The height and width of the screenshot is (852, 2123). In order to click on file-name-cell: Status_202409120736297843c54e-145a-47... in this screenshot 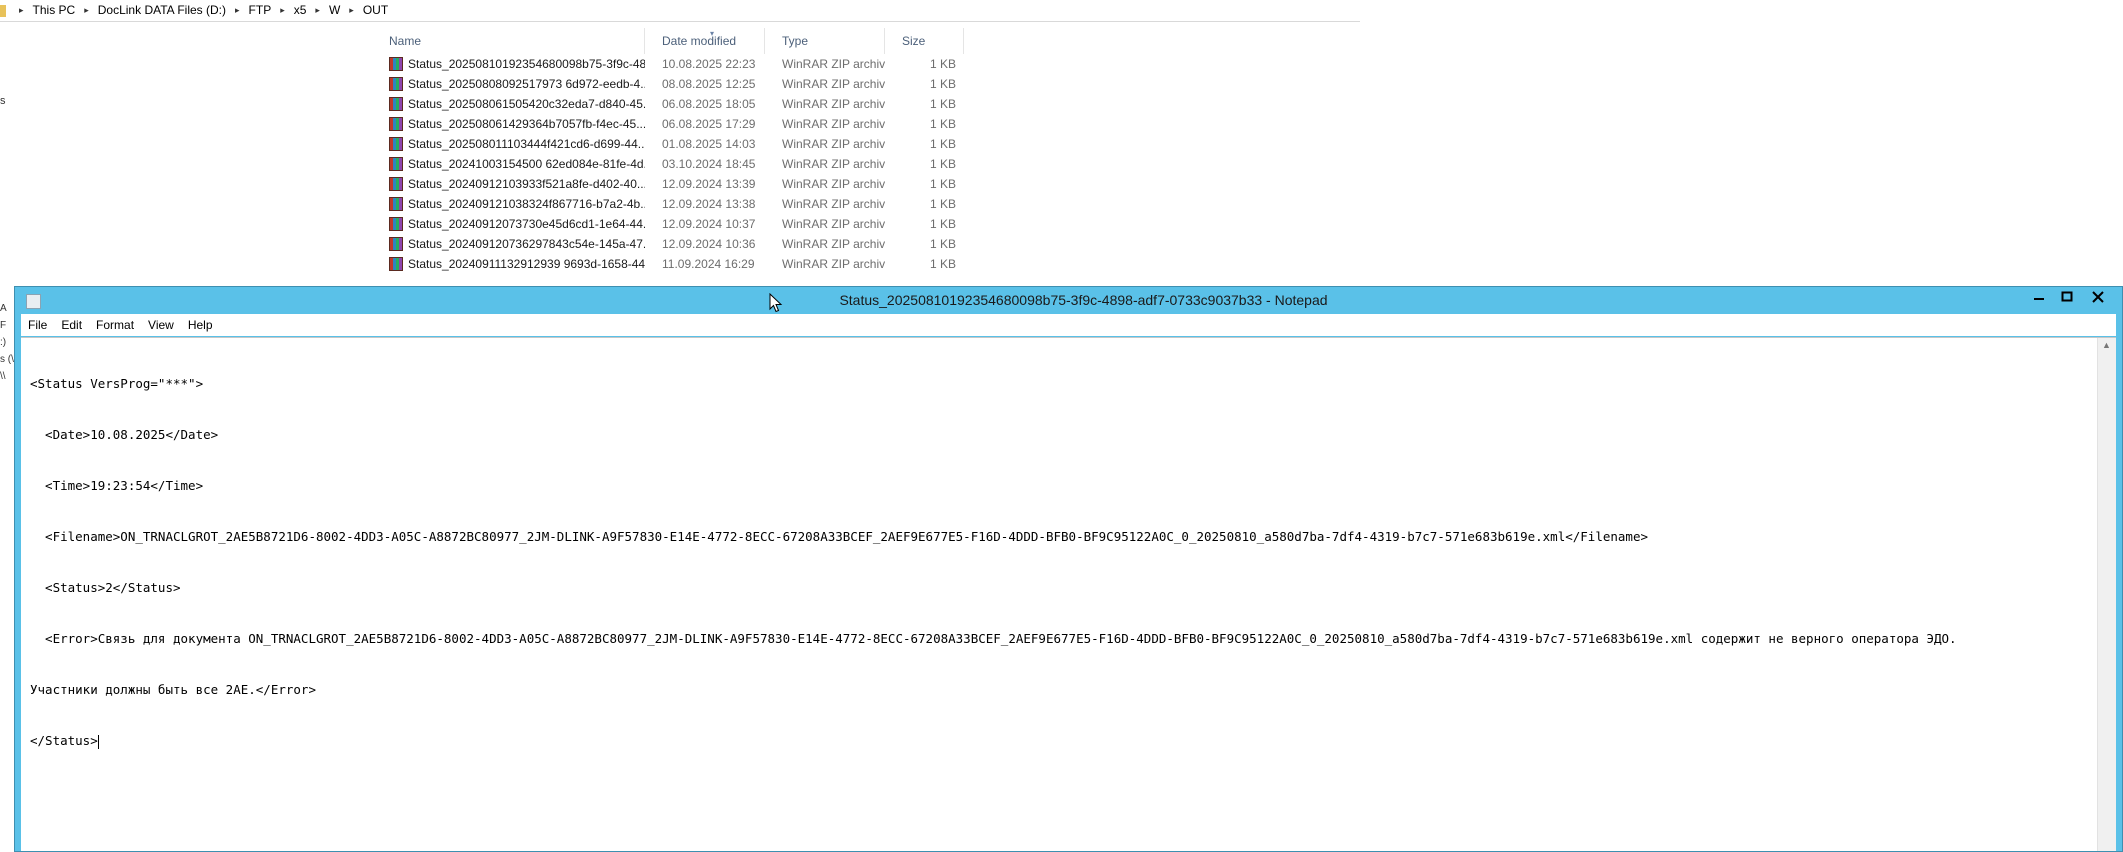, I will do `click(508, 244)`.